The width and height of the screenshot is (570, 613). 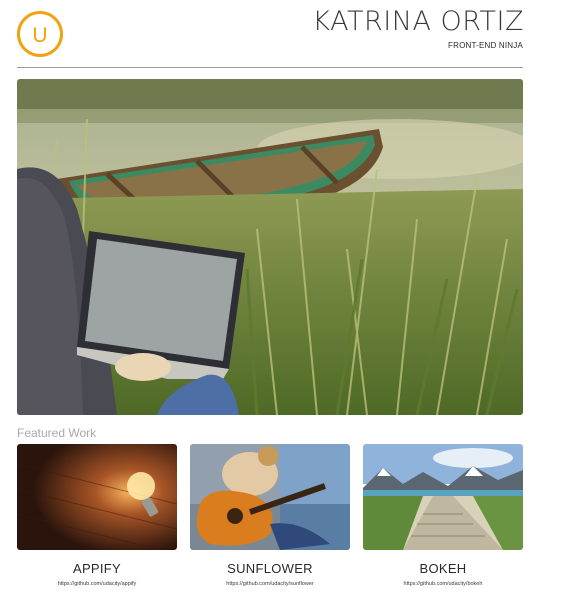 I want to click on logo: U, so click(x=40, y=34).